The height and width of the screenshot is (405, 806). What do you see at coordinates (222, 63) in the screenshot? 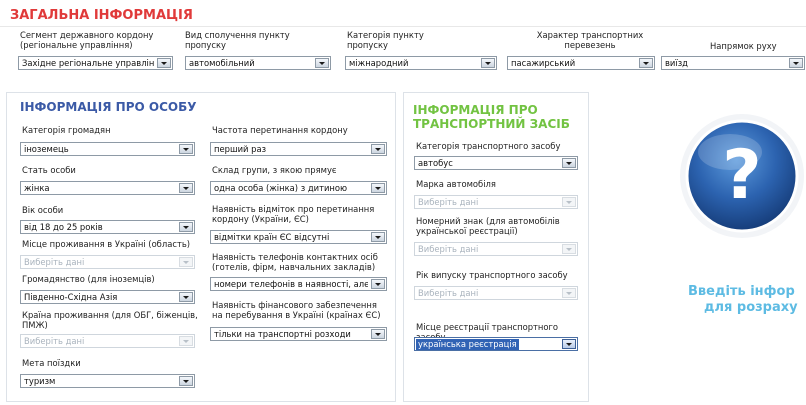
I see `connection-value: автомобільний` at bounding box center [222, 63].